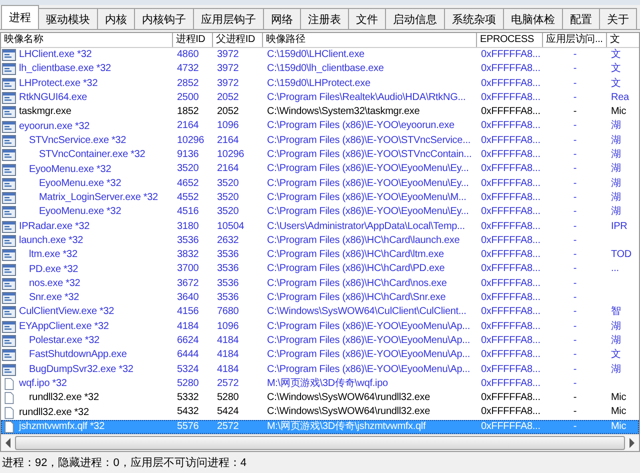 Image resolution: width=640 pixels, height=473 pixels. I want to click on image-name: nos.exe *32, so click(54, 283).